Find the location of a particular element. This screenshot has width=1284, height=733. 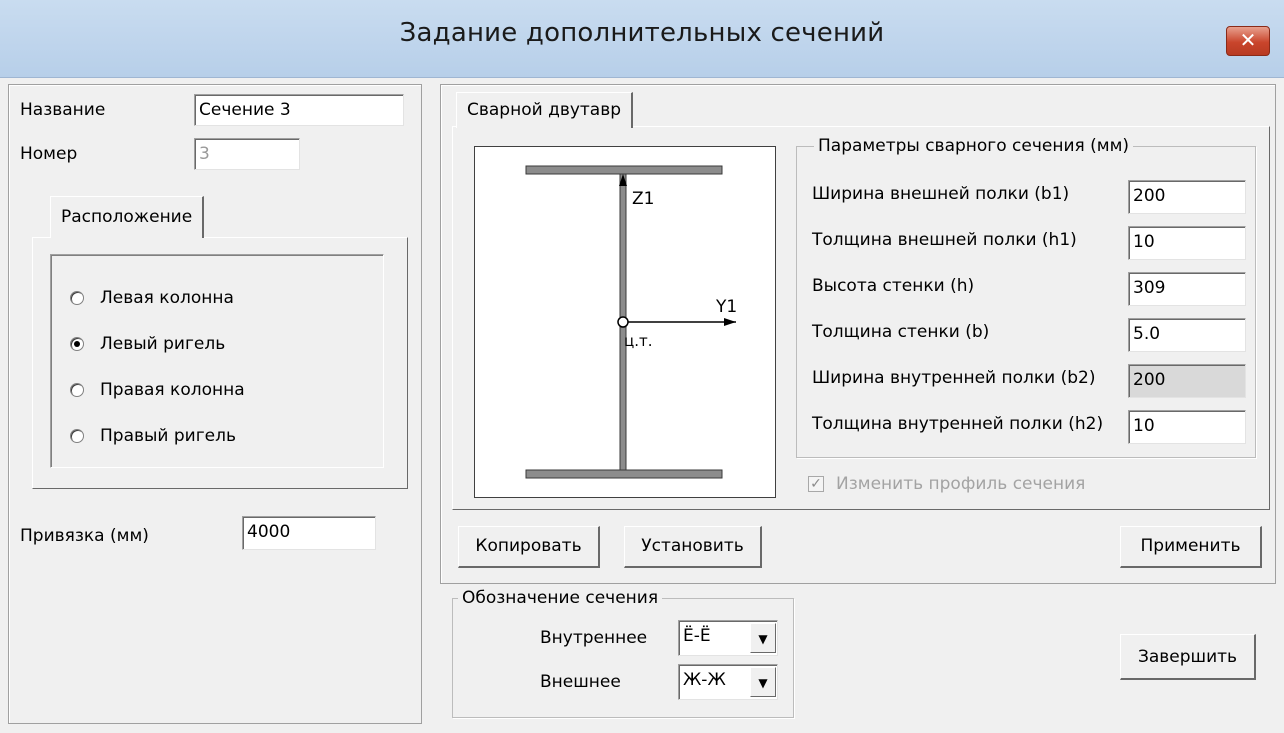

change-profile-label: Изменить профиль сечения is located at coordinates (961, 484).